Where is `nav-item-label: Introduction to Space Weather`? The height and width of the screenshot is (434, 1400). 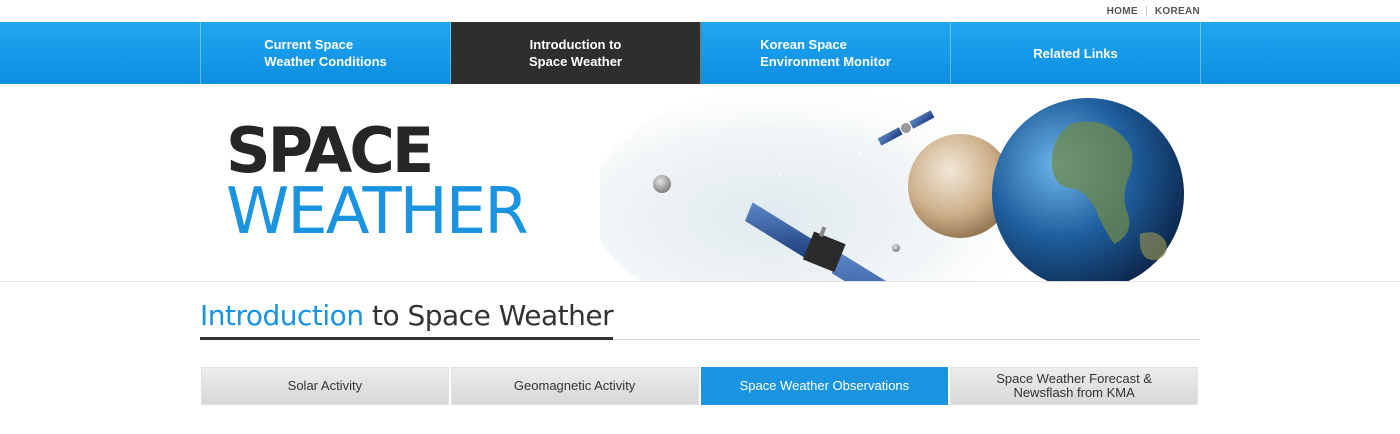
nav-item-label: Introduction to Space Weather is located at coordinates (575, 53).